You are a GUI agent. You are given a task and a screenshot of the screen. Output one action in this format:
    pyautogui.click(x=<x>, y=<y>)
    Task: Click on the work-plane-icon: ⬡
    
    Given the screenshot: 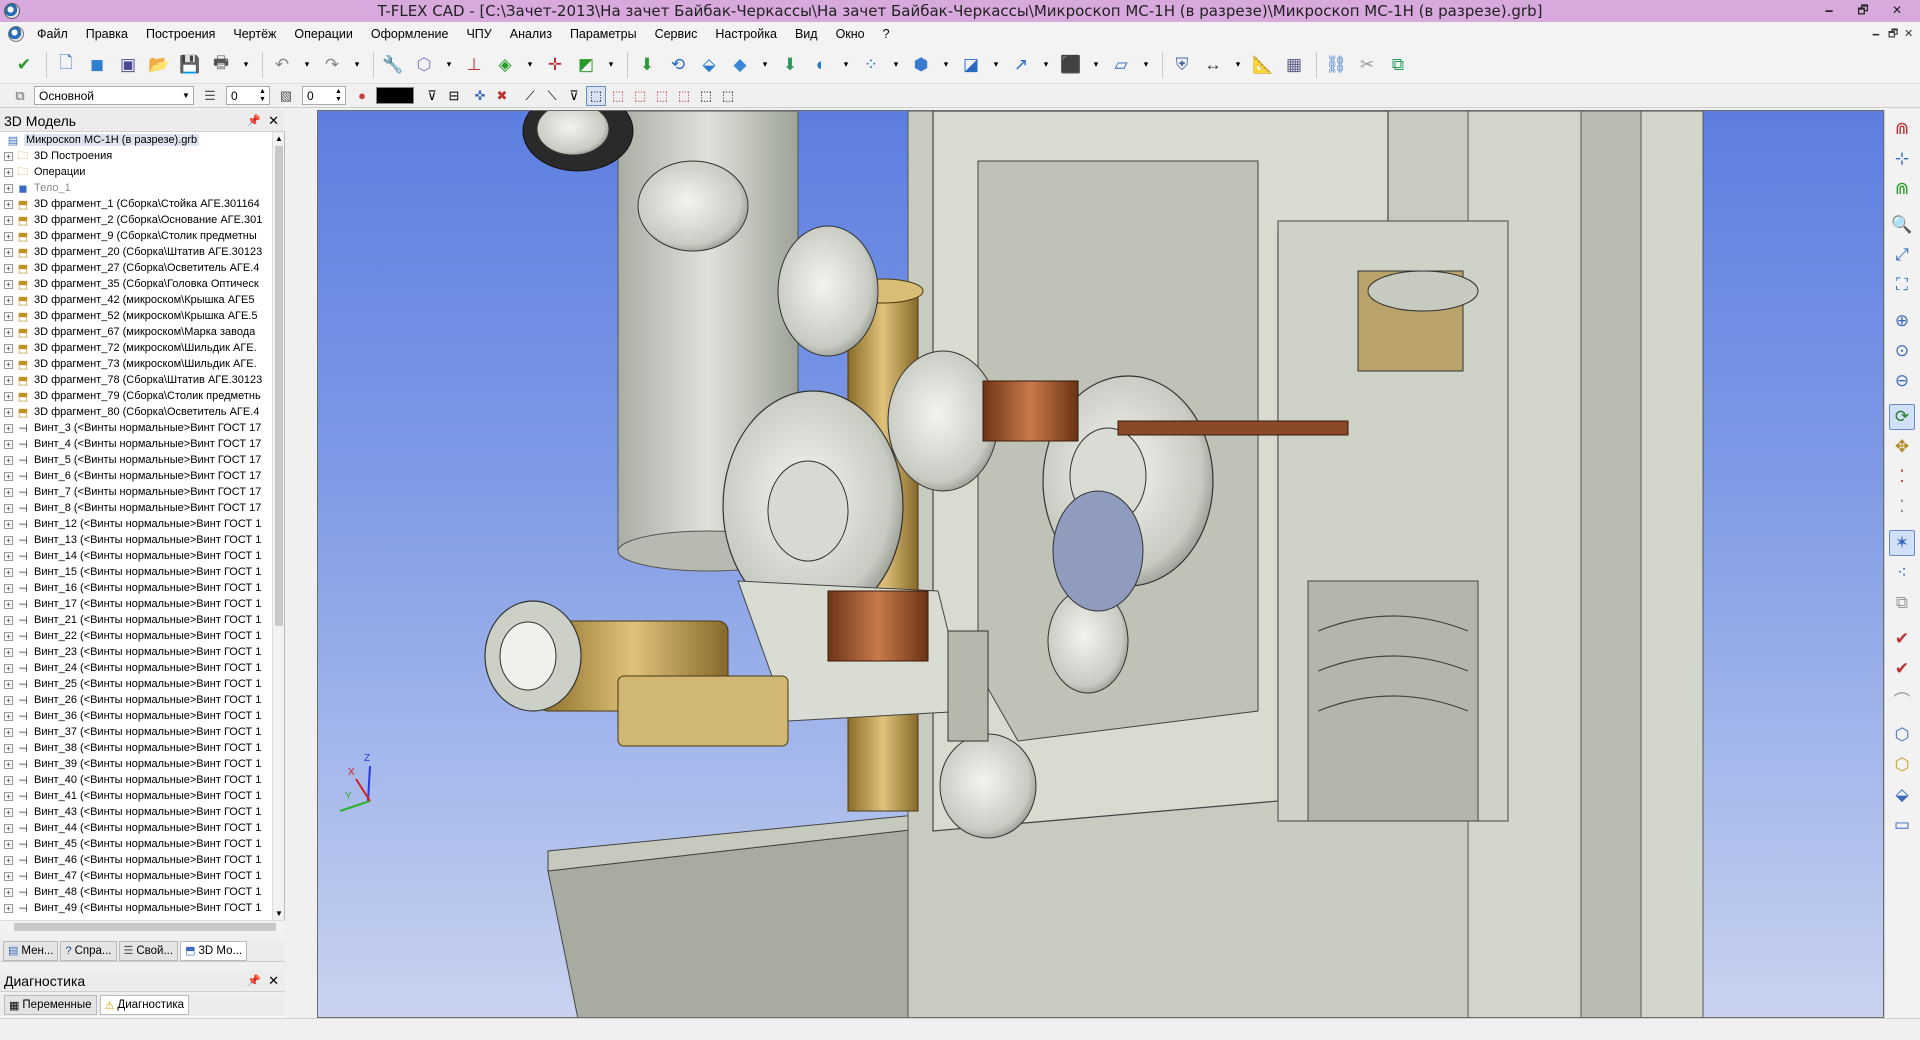 What is the action you would take?
    pyautogui.click(x=424, y=65)
    